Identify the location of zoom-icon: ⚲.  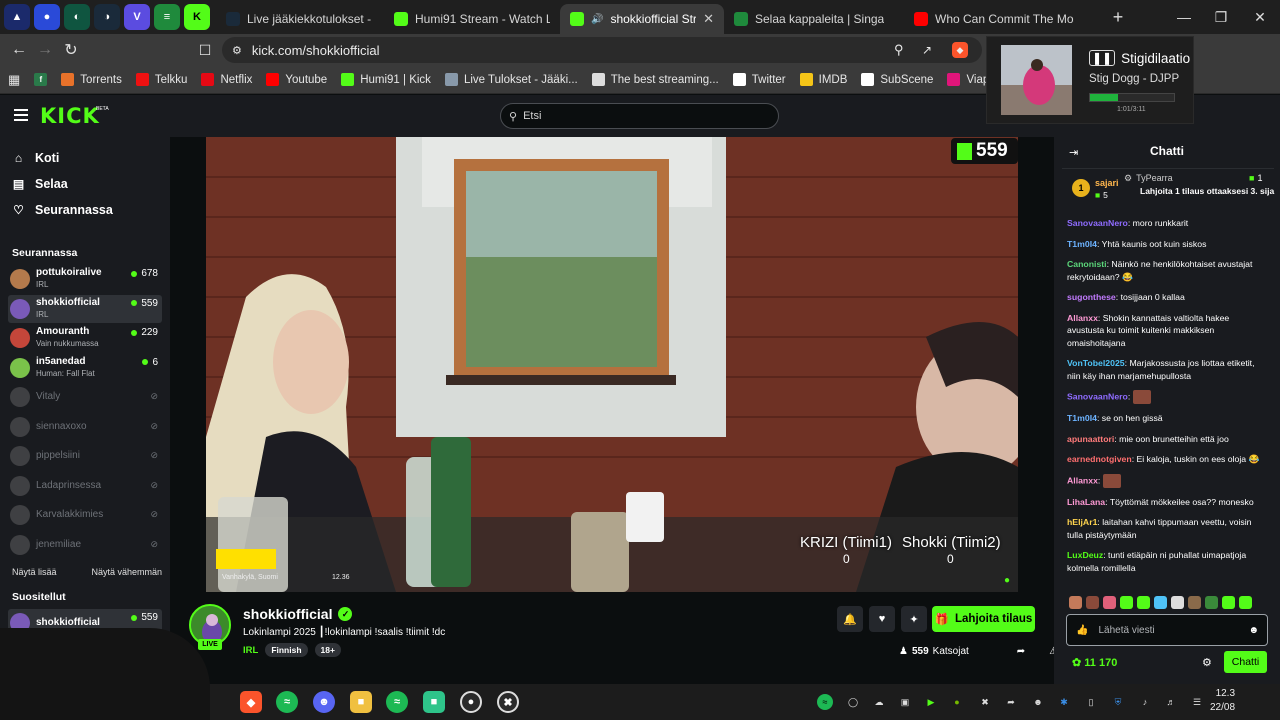
(899, 50).